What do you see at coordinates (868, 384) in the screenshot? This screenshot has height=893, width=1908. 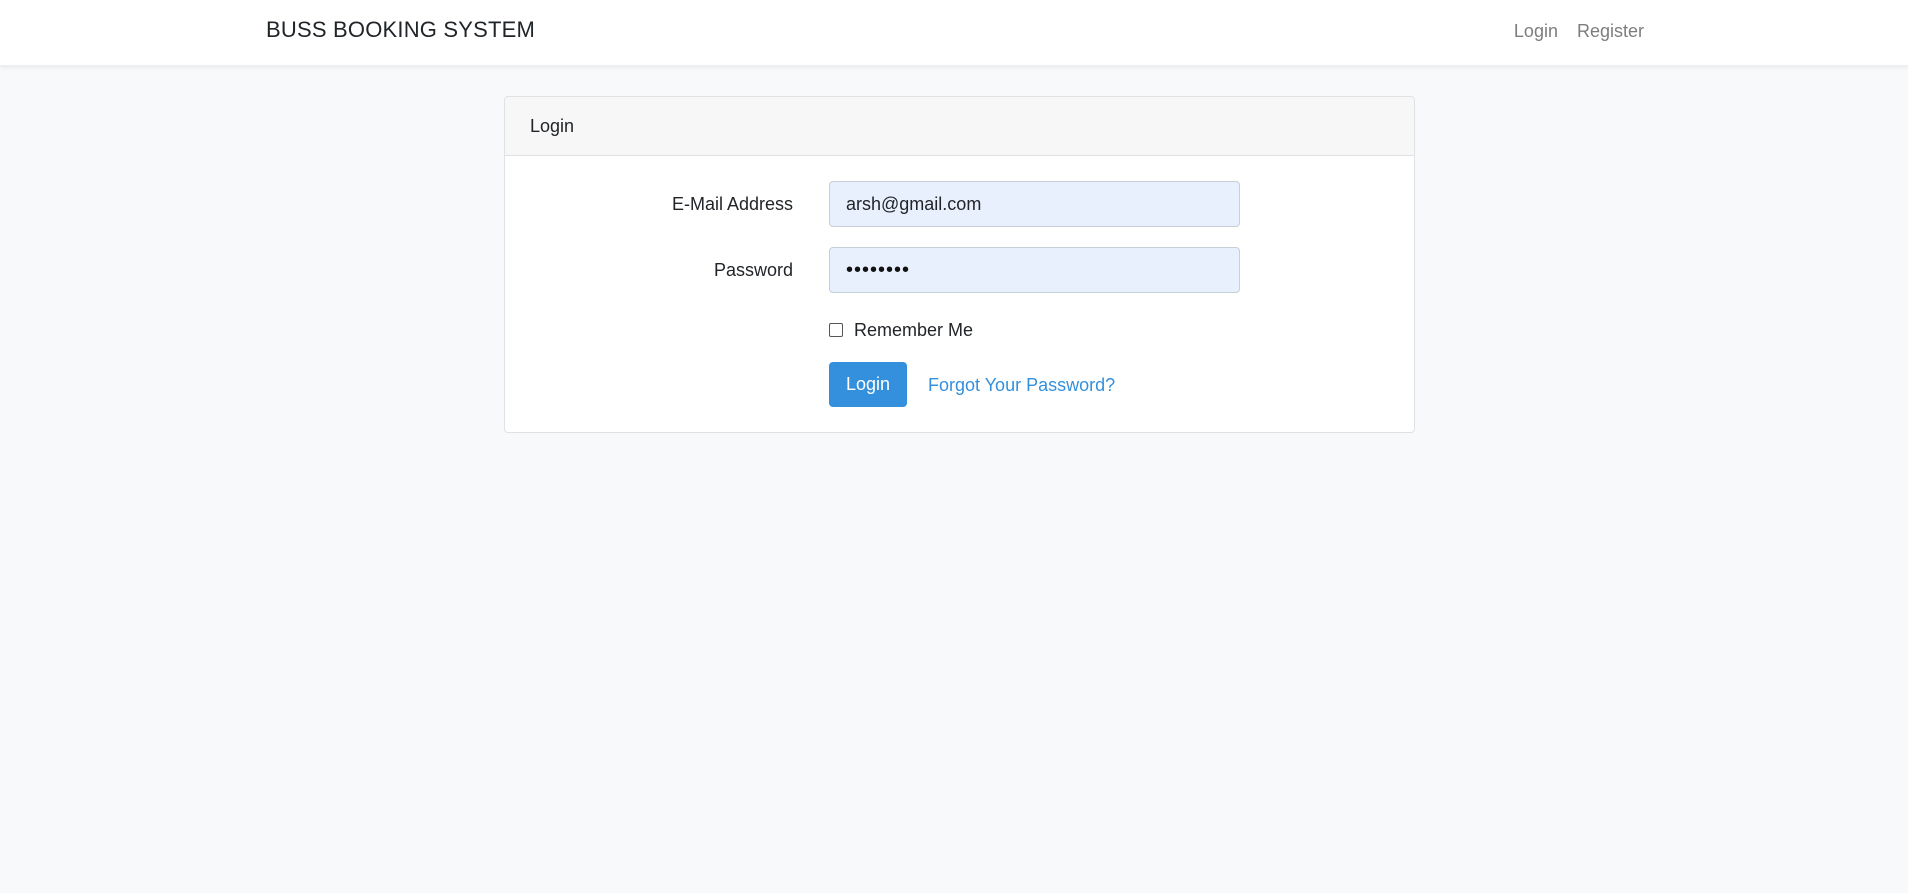 I see `login-button: Login` at bounding box center [868, 384].